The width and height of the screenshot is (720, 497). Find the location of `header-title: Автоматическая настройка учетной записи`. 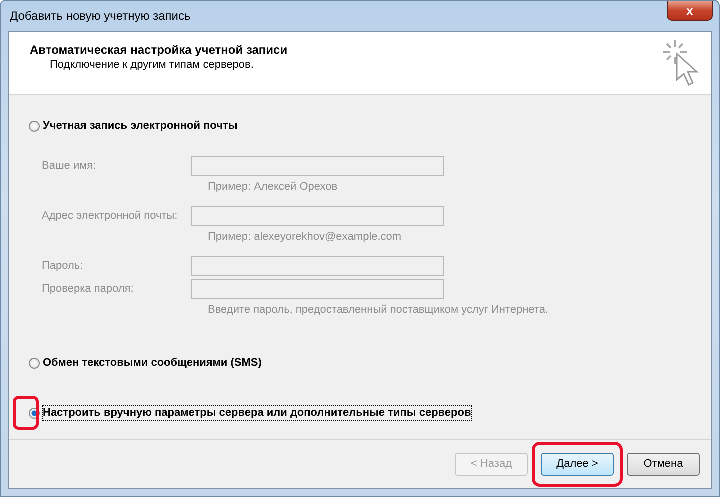

header-title: Автоматическая настройка учетной записи is located at coordinates (159, 50).